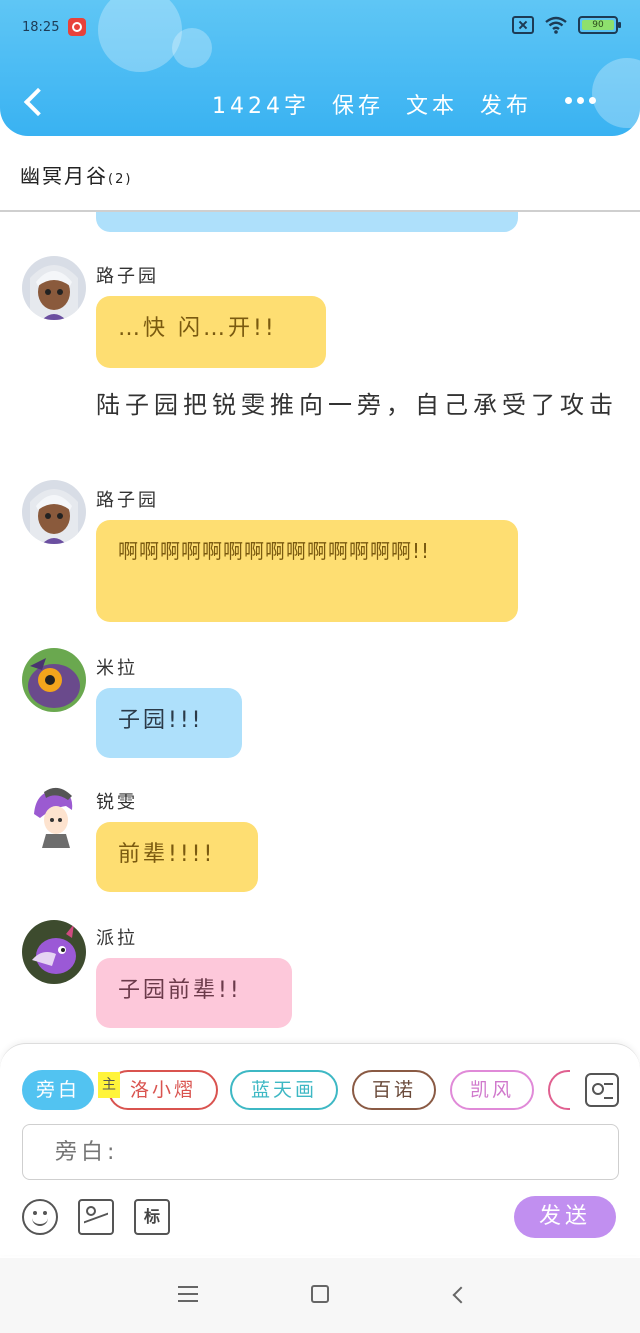 This screenshot has height=1333, width=640. What do you see at coordinates (41, 27) in the screenshot?
I see `status-time: 18:25` at bounding box center [41, 27].